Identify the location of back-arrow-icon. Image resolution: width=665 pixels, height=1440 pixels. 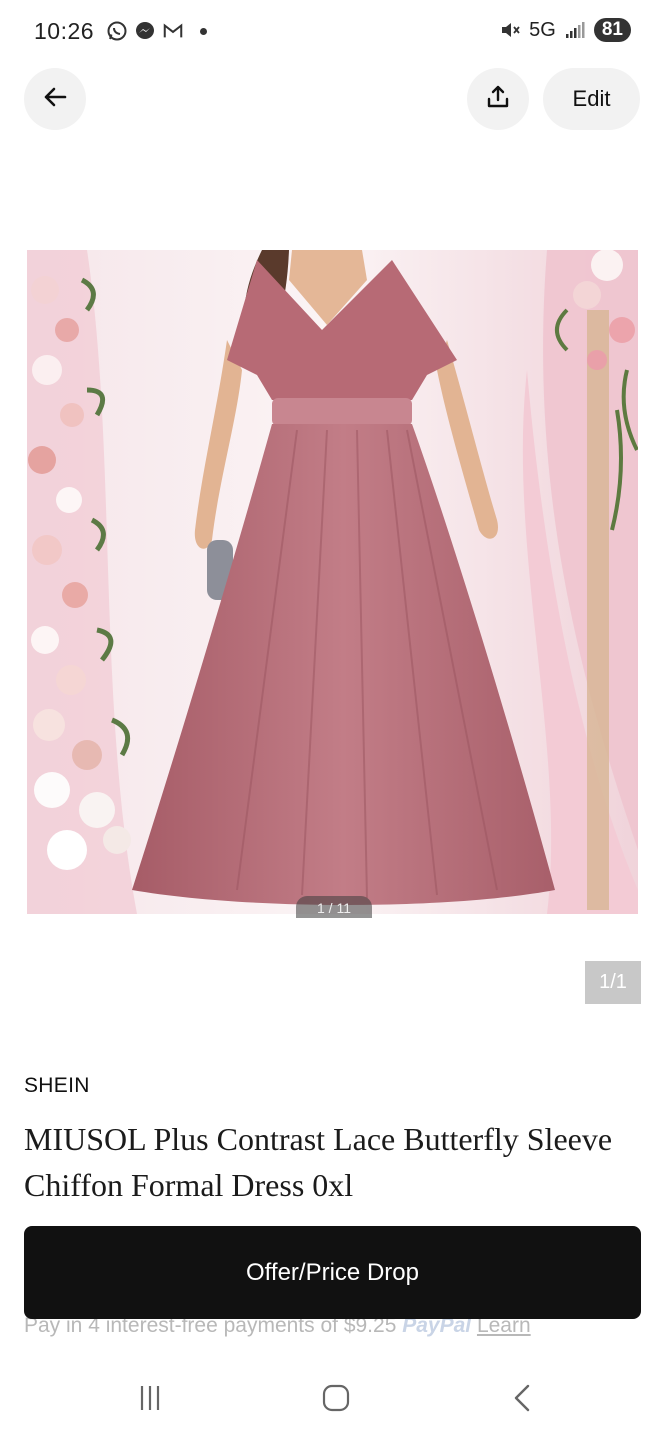
(55, 99).